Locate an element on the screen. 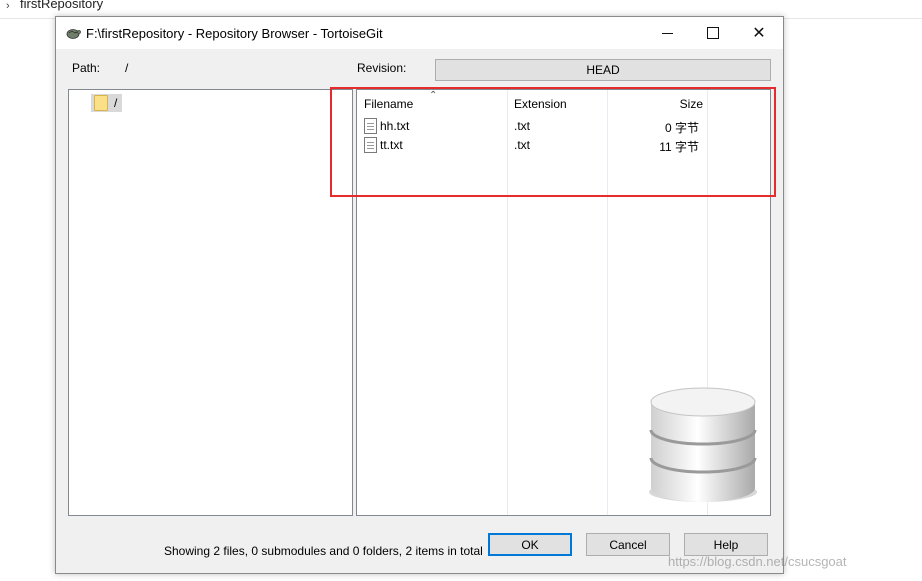 The image size is (922, 581). minimize-button is located at coordinates (667, 33).